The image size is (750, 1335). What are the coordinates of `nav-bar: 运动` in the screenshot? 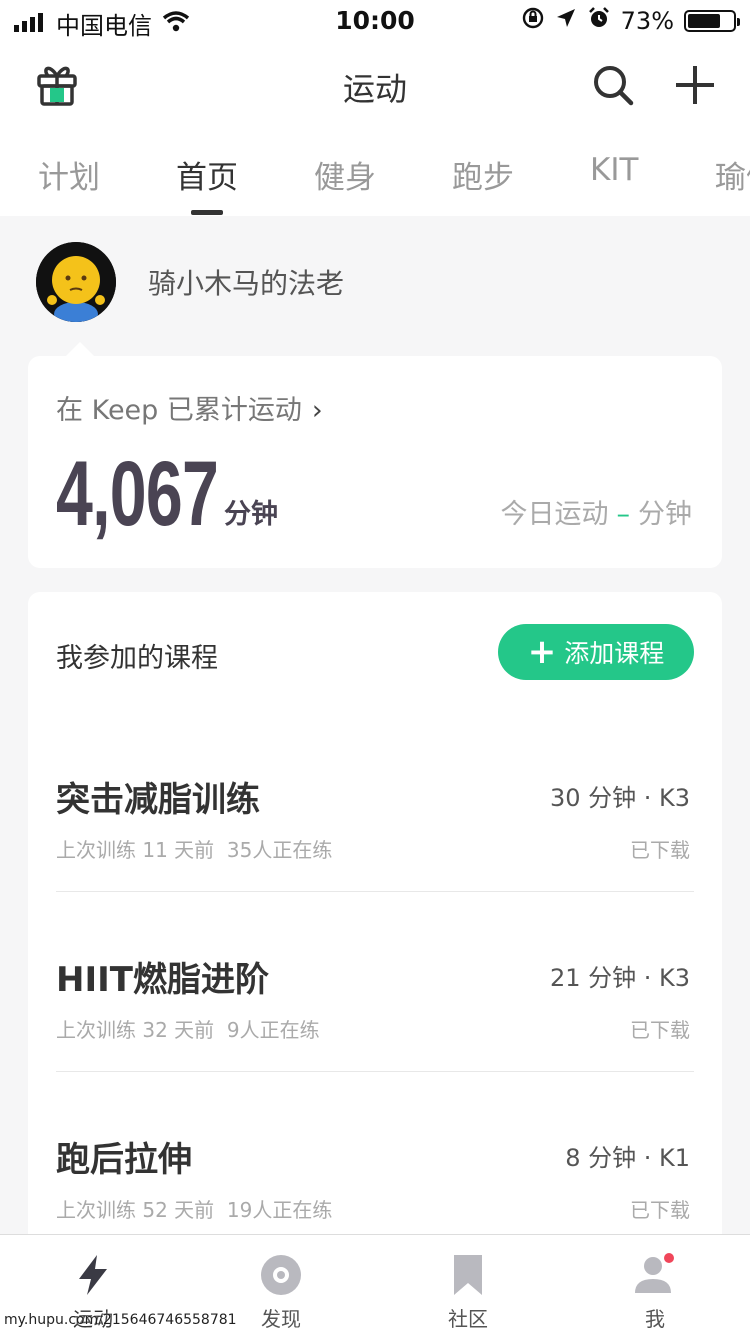 It's located at (375, 85).